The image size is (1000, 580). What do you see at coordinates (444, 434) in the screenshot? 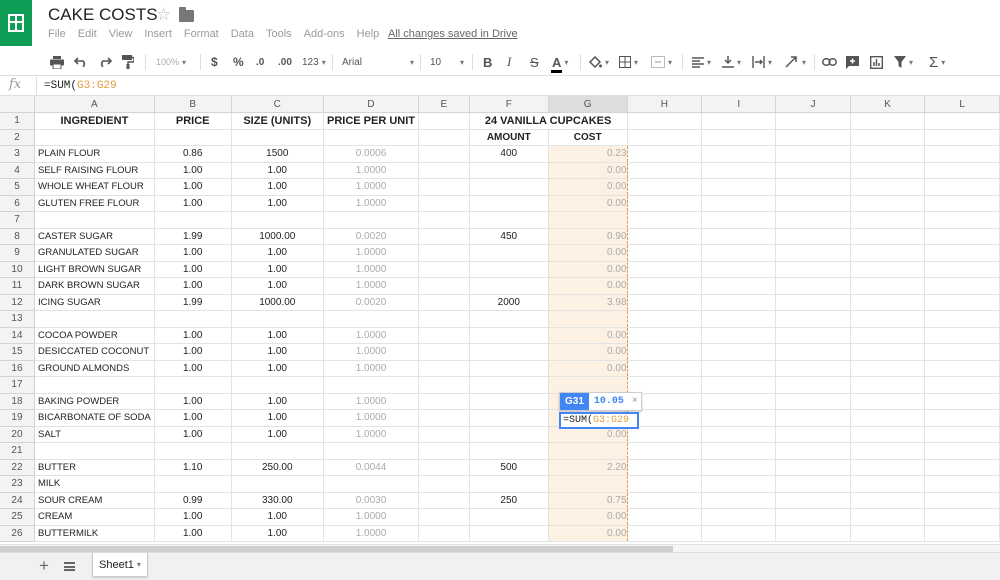
I see `cell-e20` at bounding box center [444, 434].